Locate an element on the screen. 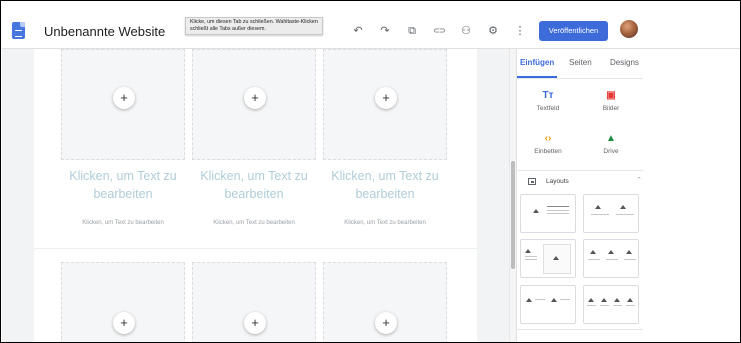  tab-insert: Einfügen is located at coordinates (537, 62).